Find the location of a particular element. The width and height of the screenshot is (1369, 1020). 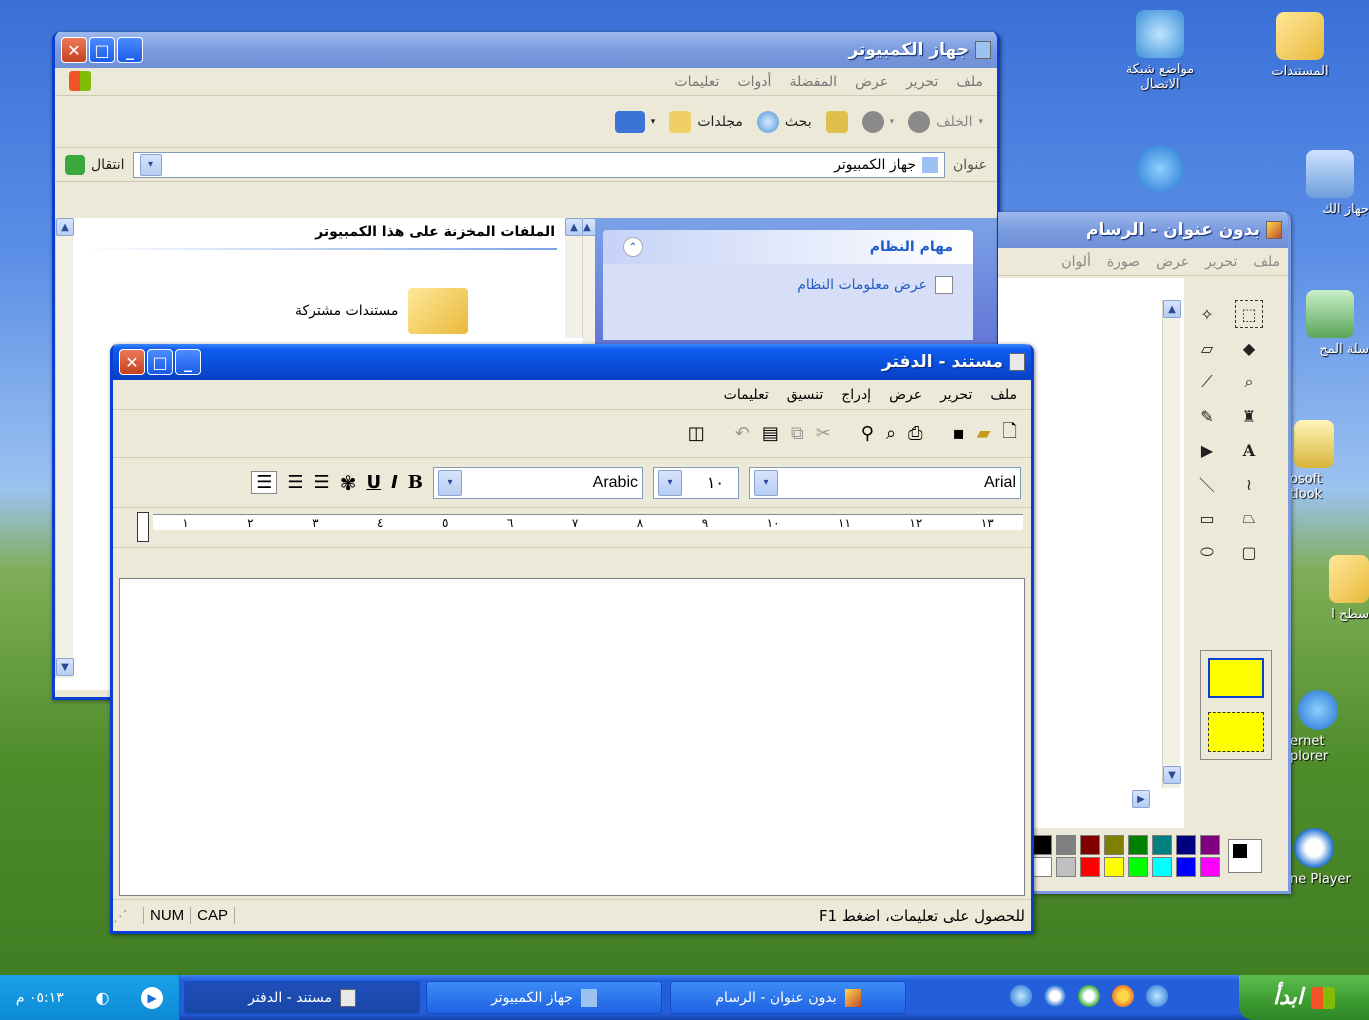

internet-explorer-icon is located at coordinates (1021, 996).